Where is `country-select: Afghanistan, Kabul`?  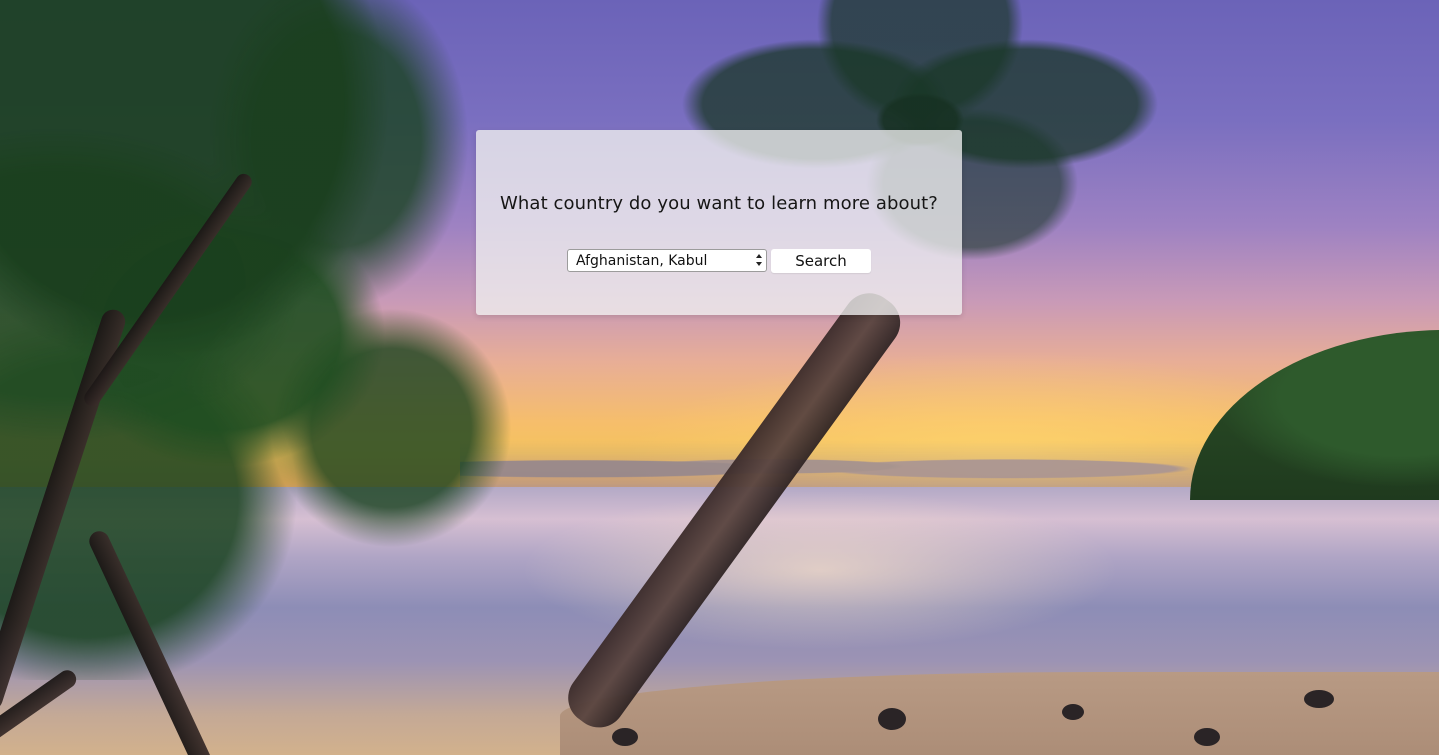 country-select: Afghanistan, Kabul is located at coordinates (667, 260).